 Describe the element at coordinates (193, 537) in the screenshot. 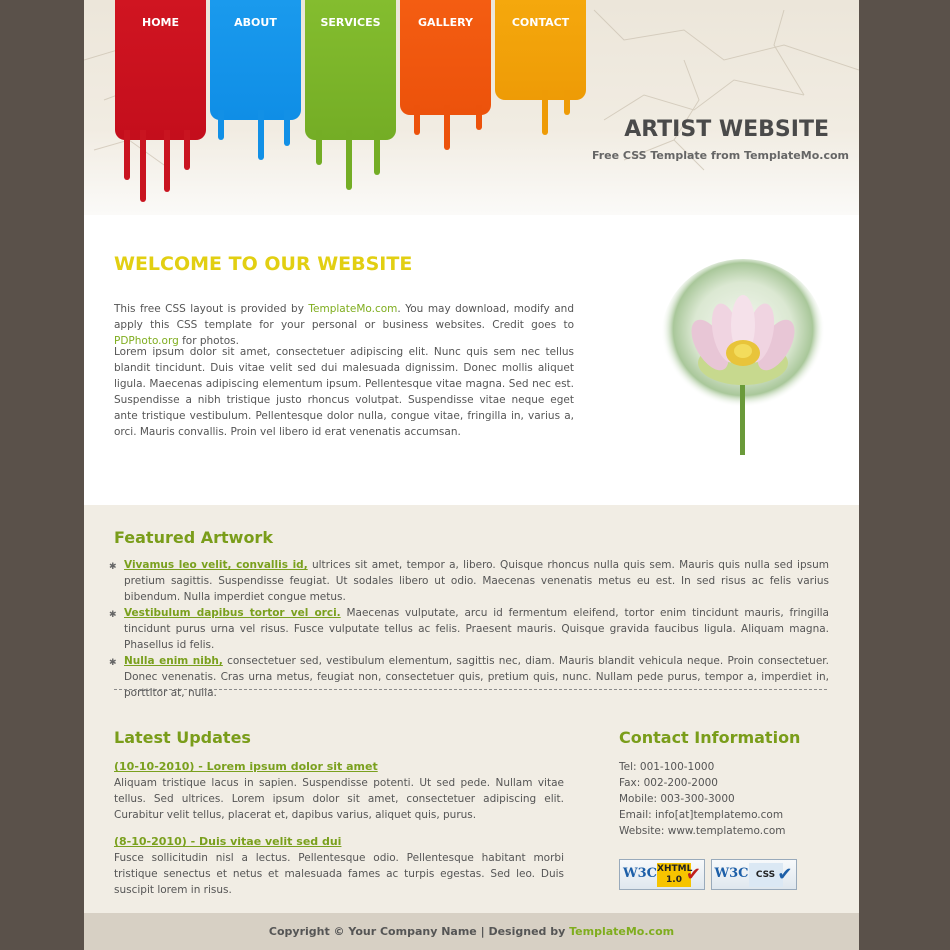

I see `featured-heading: Featured Artwork` at that location.